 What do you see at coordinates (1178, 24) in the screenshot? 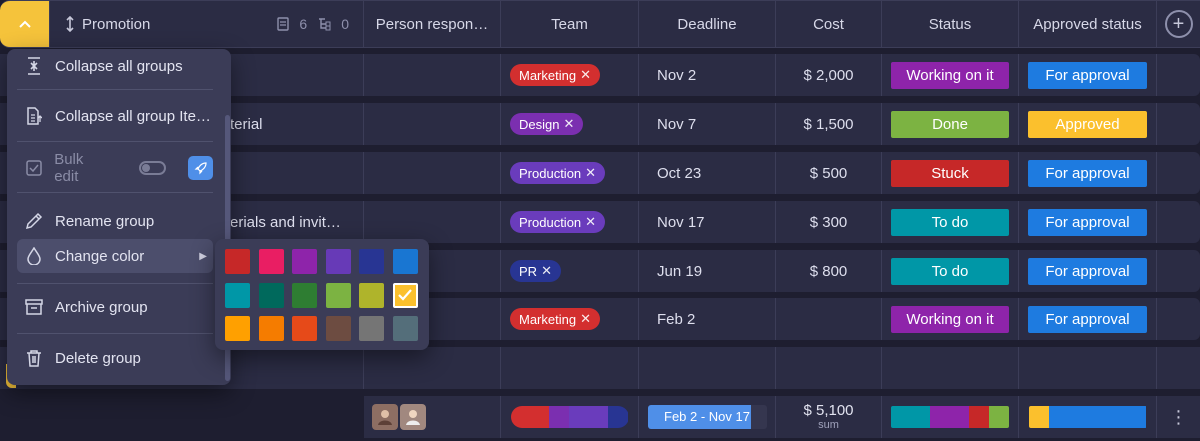
I see `add-column-button: +` at bounding box center [1178, 24].